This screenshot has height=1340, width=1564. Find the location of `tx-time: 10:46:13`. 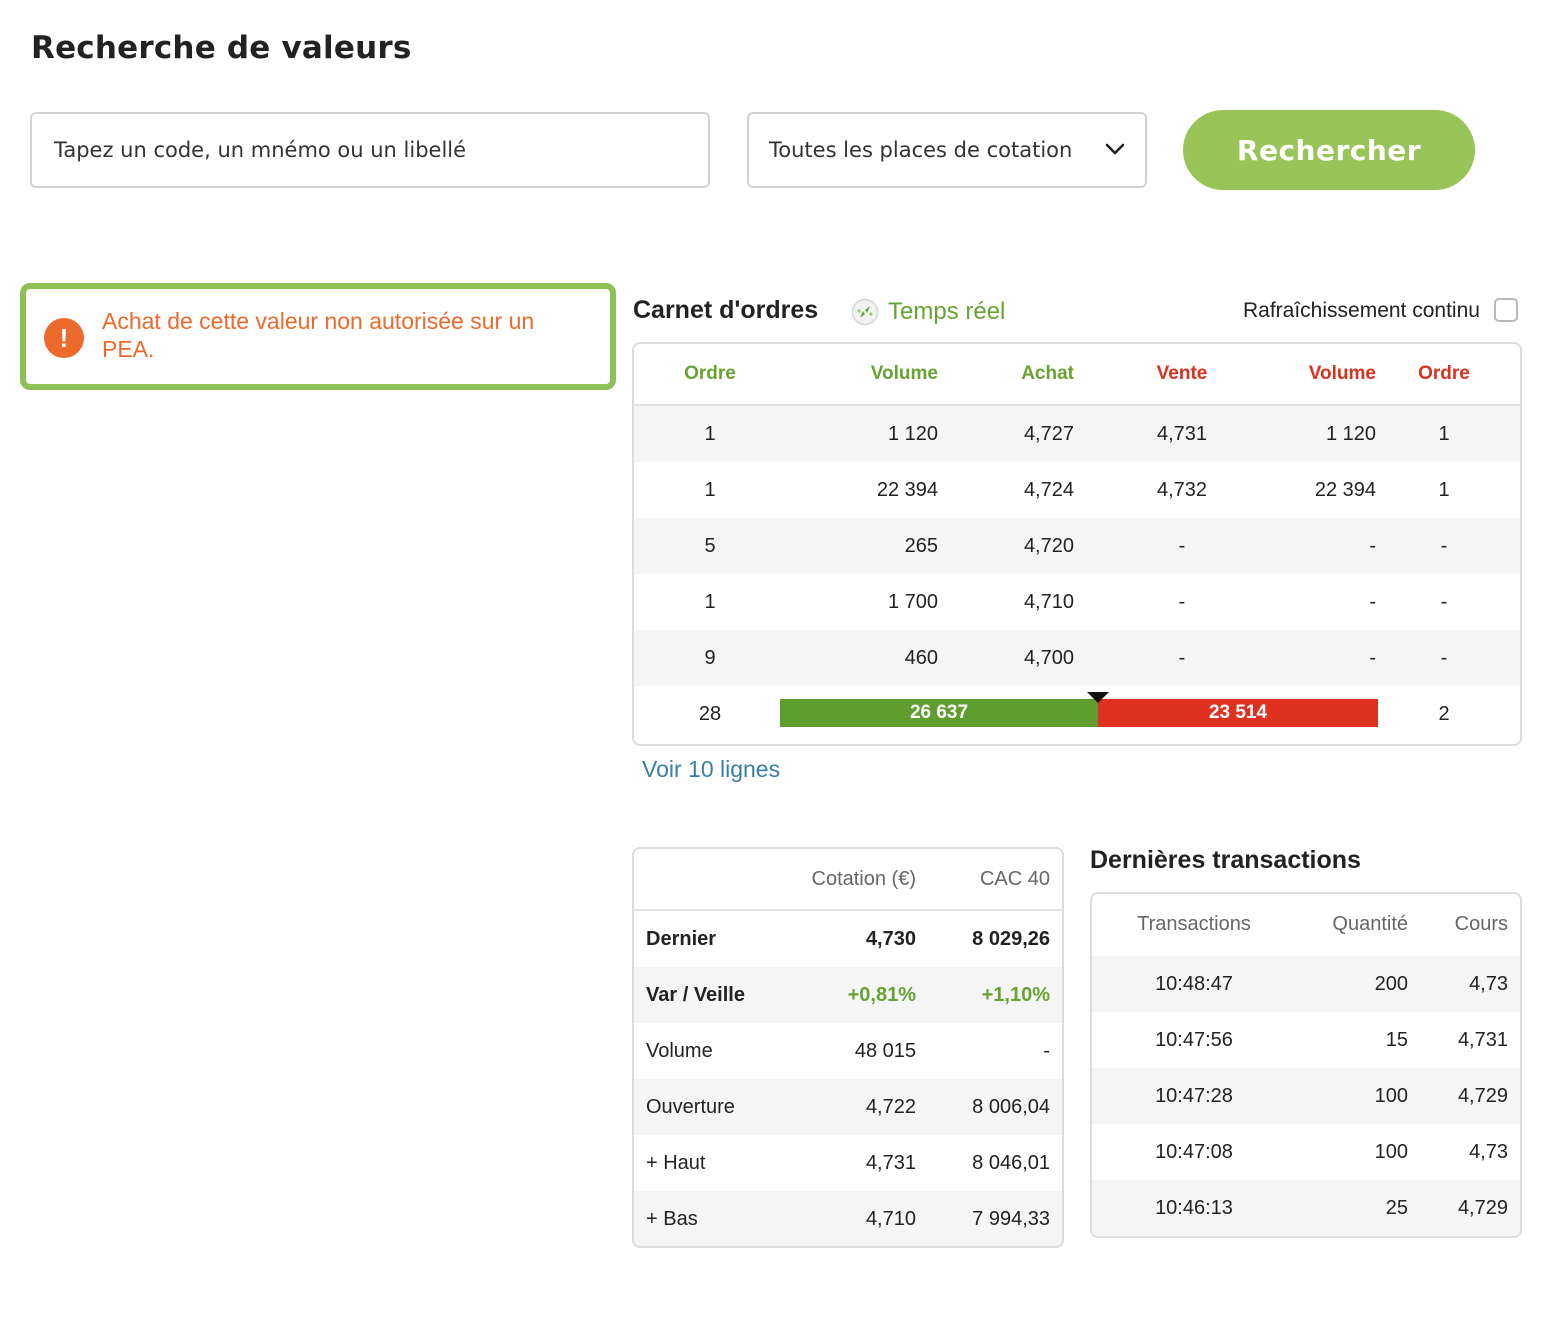

tx-time: 10:46:13 is located at coordinates (1194, 1208).